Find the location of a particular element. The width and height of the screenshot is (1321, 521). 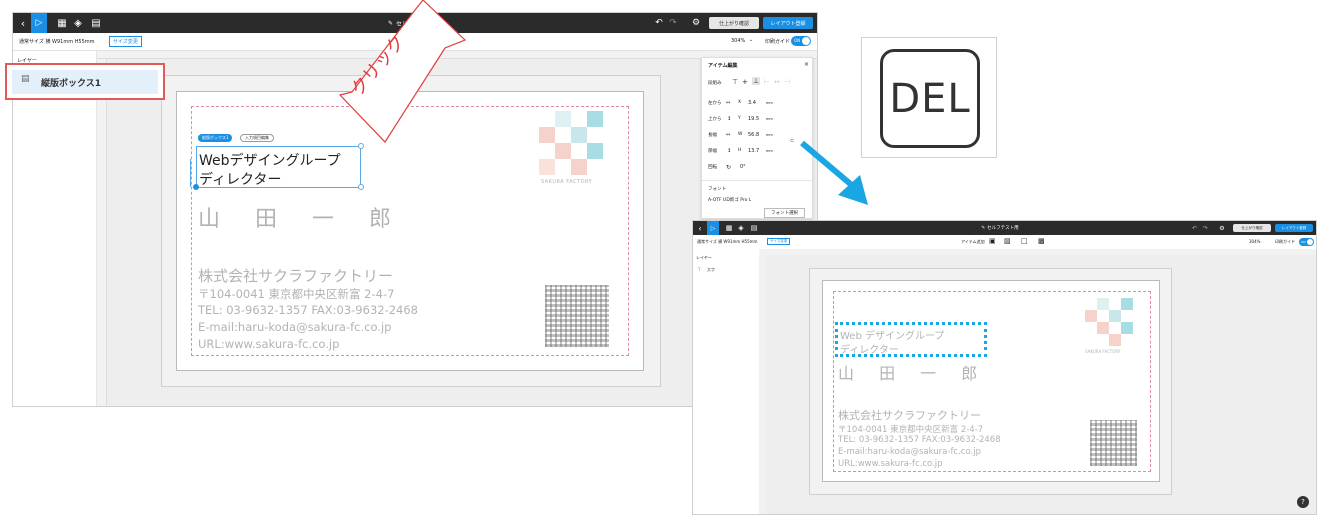

tel-text: TEL: 03-9632-1357 FAX:03-9632-2468 is located at coordinates (919, 440).